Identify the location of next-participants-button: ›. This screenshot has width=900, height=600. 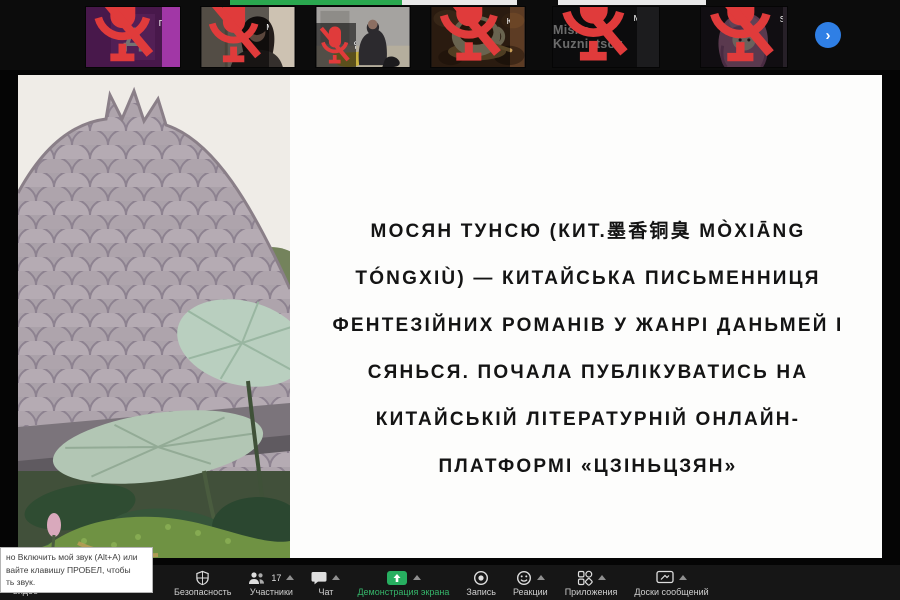
(828, 35).